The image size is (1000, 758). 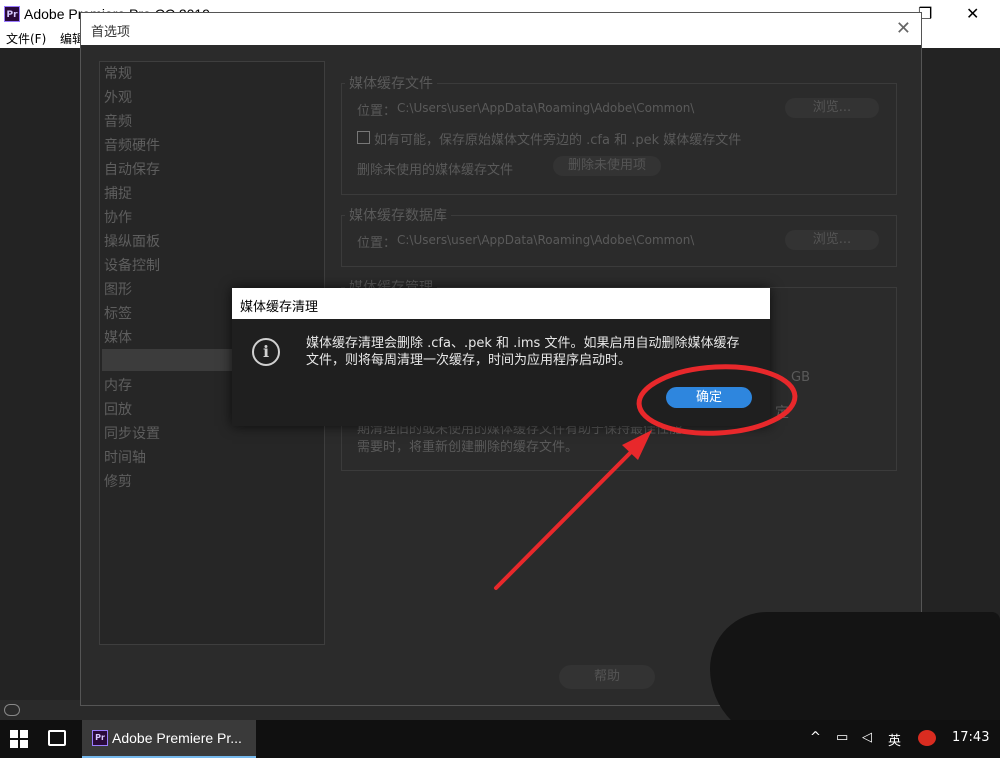 What do you see at coordinates (118, 74) in the screenshot?
I see `sidebar-item-general: 常规` at bounding box center [118, 74].